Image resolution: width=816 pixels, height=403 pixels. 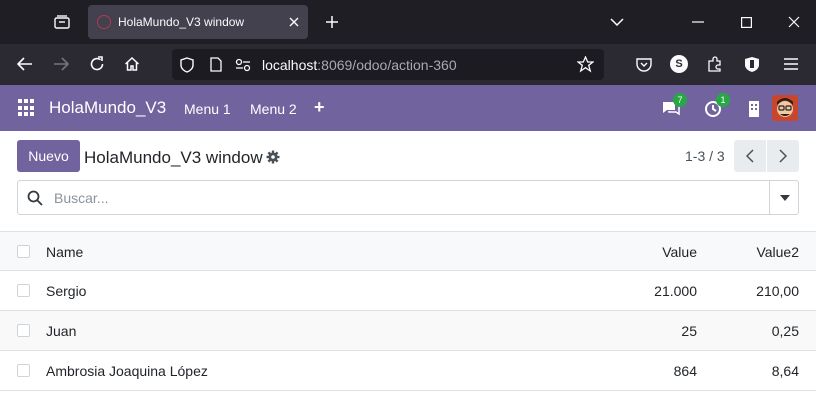 What do you see at coordinates (777, 291) in the screenshot?
I see `cell-value2: 210,00` at bounding box center [777, 291].